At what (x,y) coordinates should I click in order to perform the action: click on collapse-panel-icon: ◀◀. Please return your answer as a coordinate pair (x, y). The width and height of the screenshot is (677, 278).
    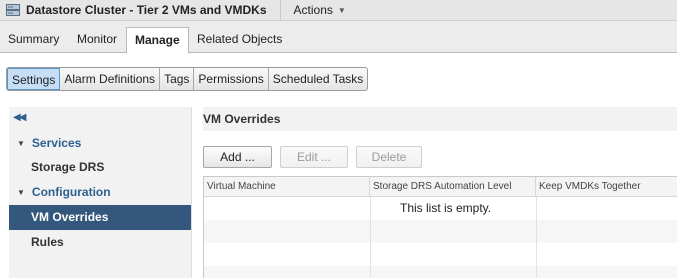
    Looking at the image, I should click on (19, 117).